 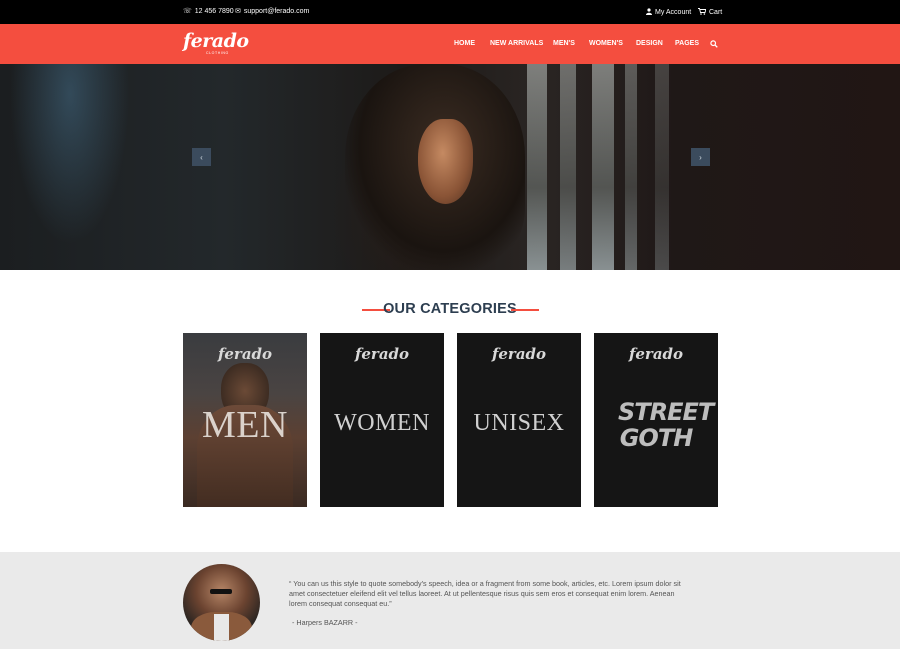 I want to click on cart-icon, so click(x=702, y=12).